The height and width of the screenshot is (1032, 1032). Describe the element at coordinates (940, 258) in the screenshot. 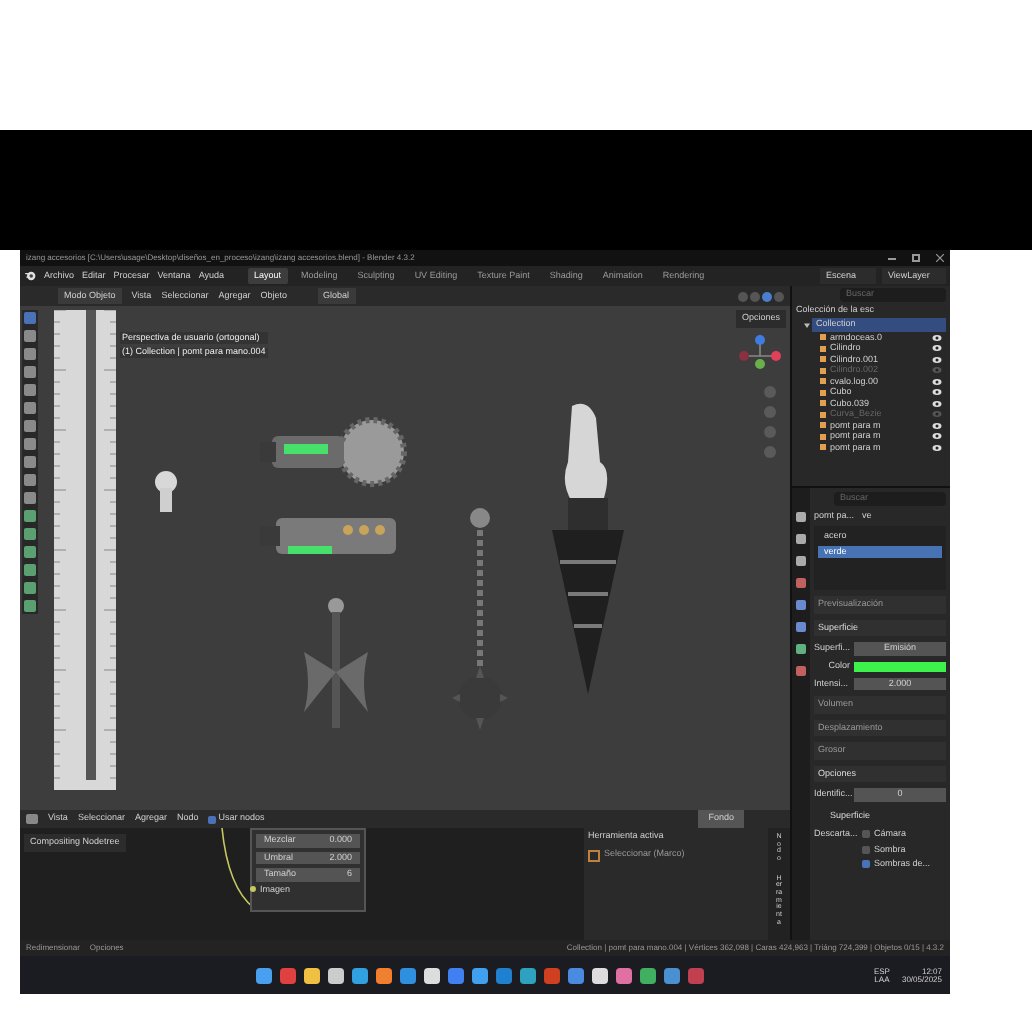

I see `close-icon` at that location.